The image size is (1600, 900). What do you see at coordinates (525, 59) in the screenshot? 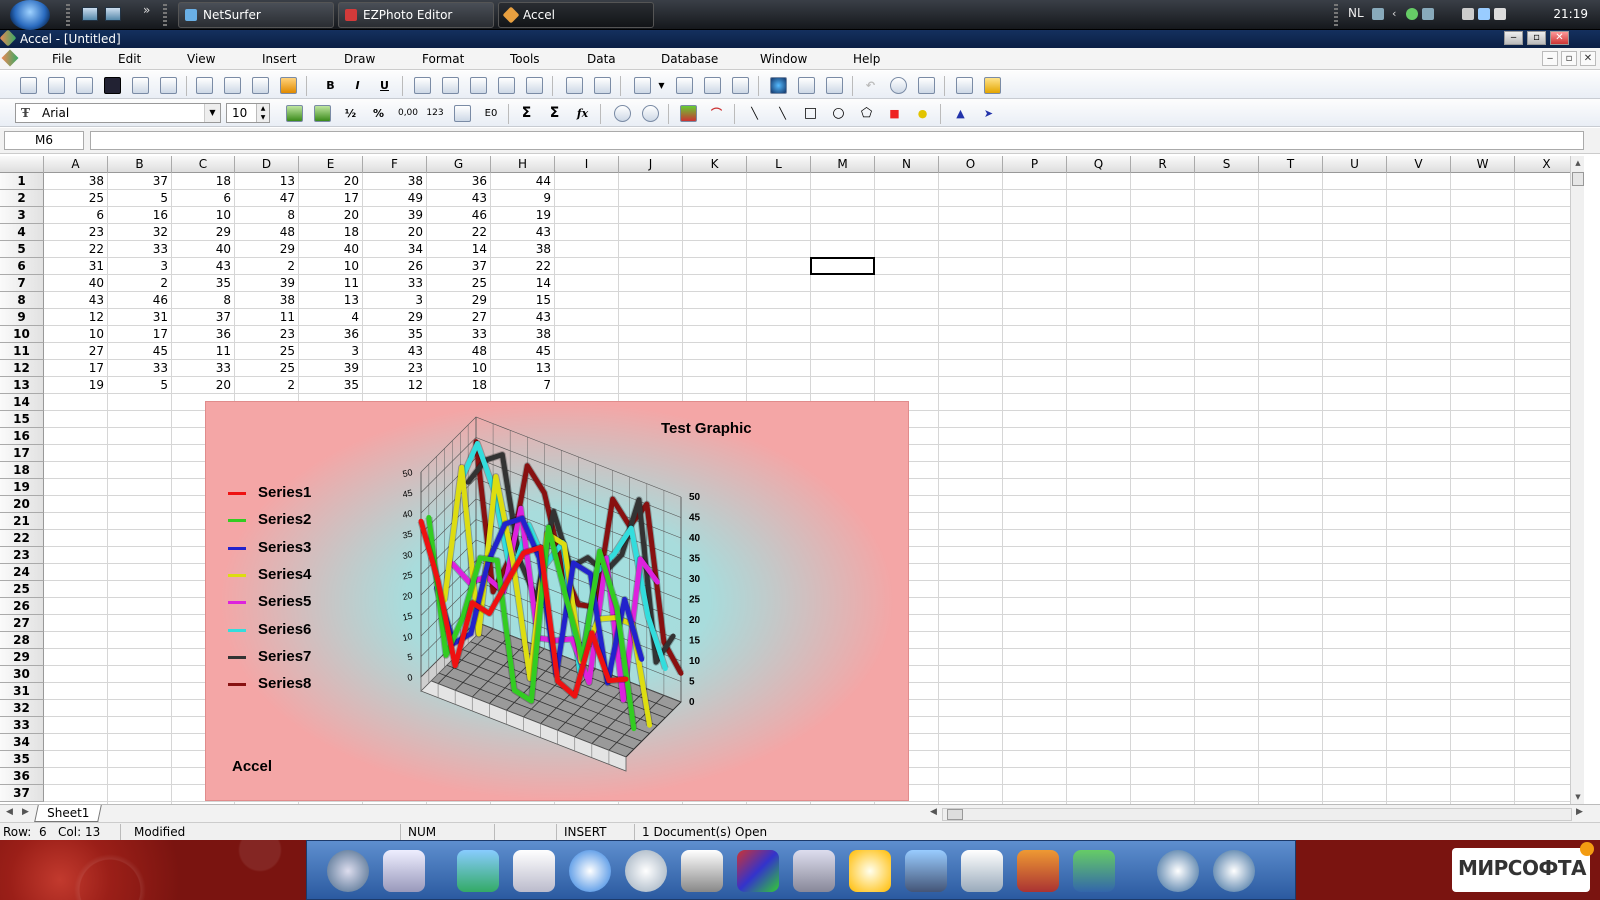
I see `menu-tools: Tools` at bounding box center [525, 59].